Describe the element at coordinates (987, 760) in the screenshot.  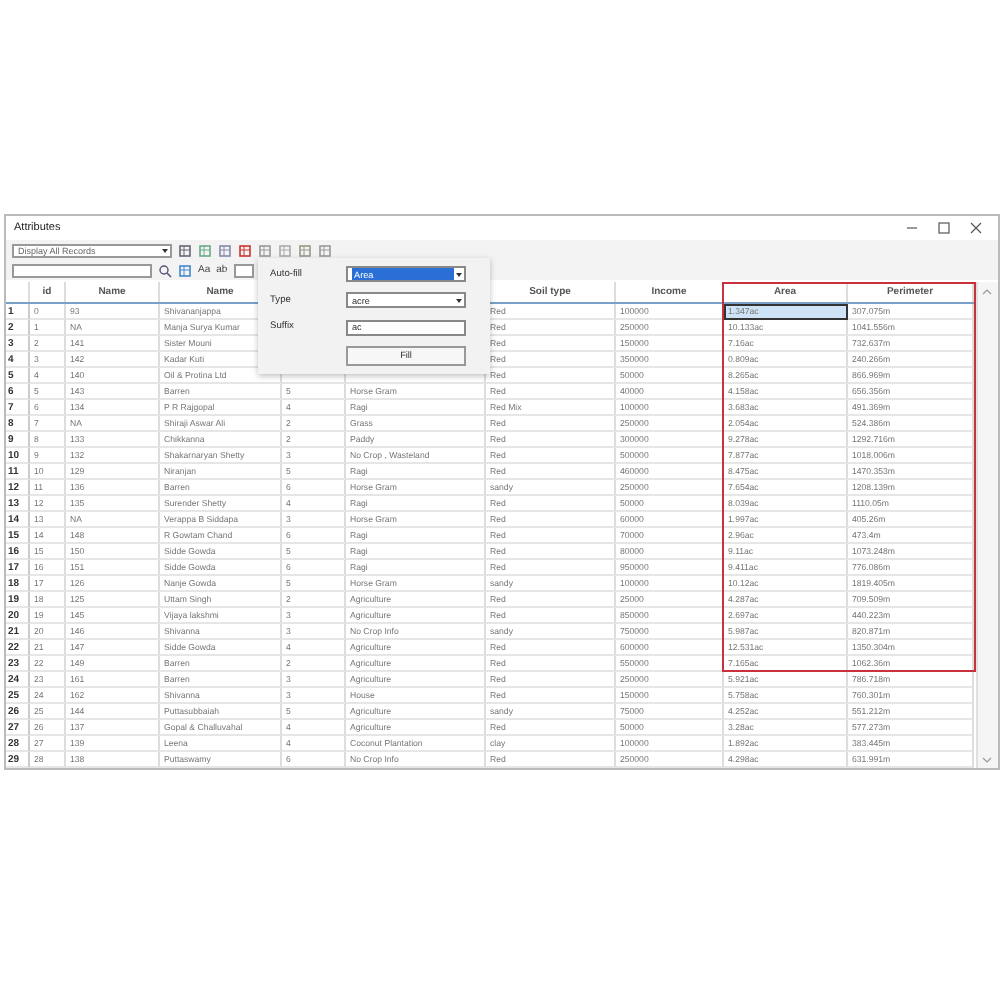
I see `scroll-down-icon` at that location.